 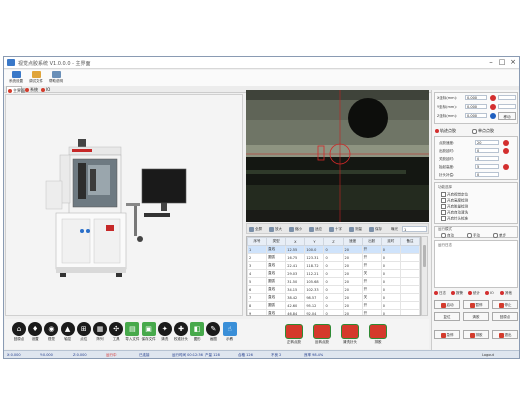 I want to click on table-row: 8 圆弧 42.60 95.12 0 20 开 0, so click(x=333, y=305).